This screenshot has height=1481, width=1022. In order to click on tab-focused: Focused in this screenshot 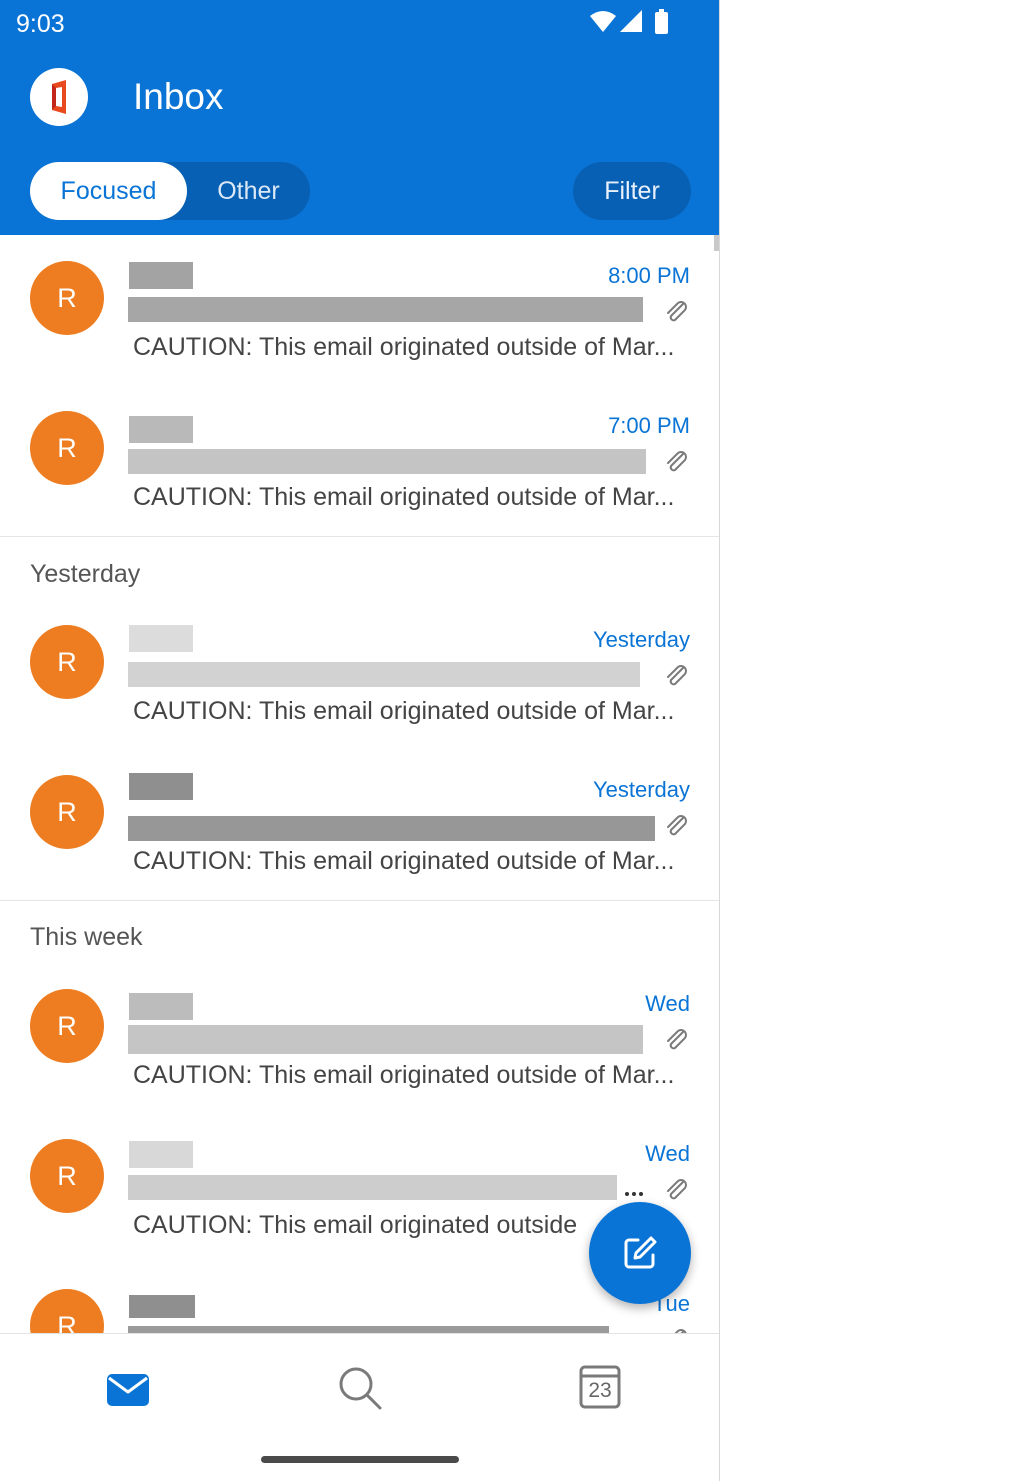, I will do `click(108, 191)`.